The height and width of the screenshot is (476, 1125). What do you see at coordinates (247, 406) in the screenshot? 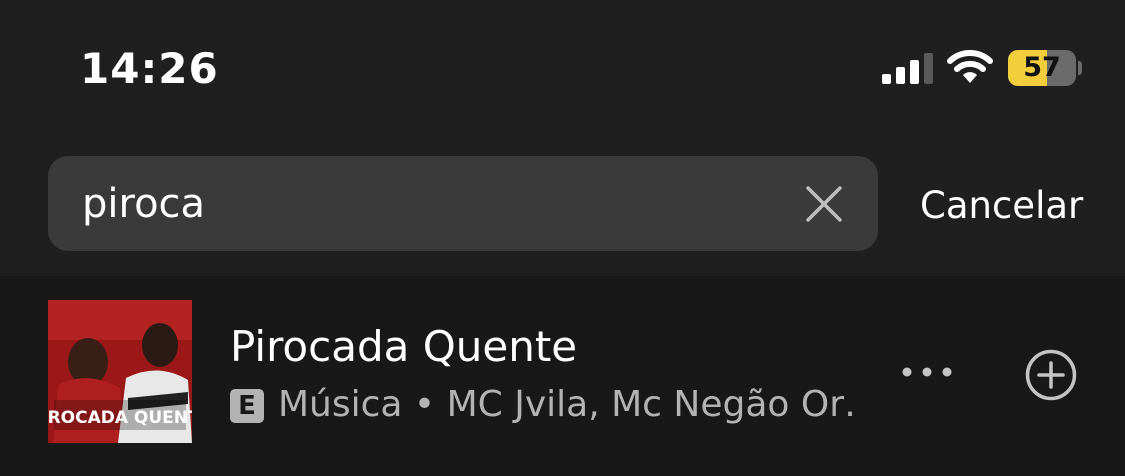
I see `explicit-badge: E` at bounding box center [247, 406].